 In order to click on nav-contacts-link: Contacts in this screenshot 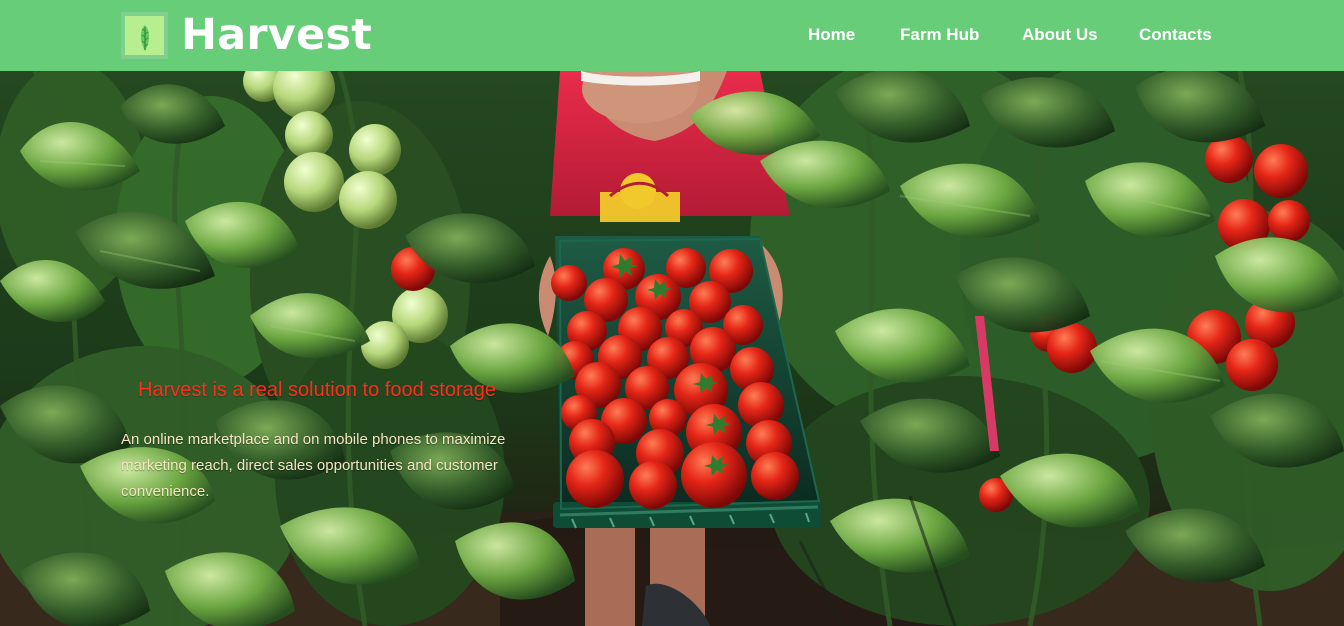, I will do `click(1175, 35)`.